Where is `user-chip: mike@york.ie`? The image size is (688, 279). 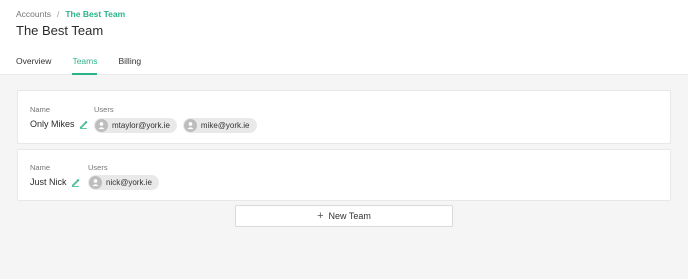
user-chip: mike@york.ie is located at coordinates (219, 125).